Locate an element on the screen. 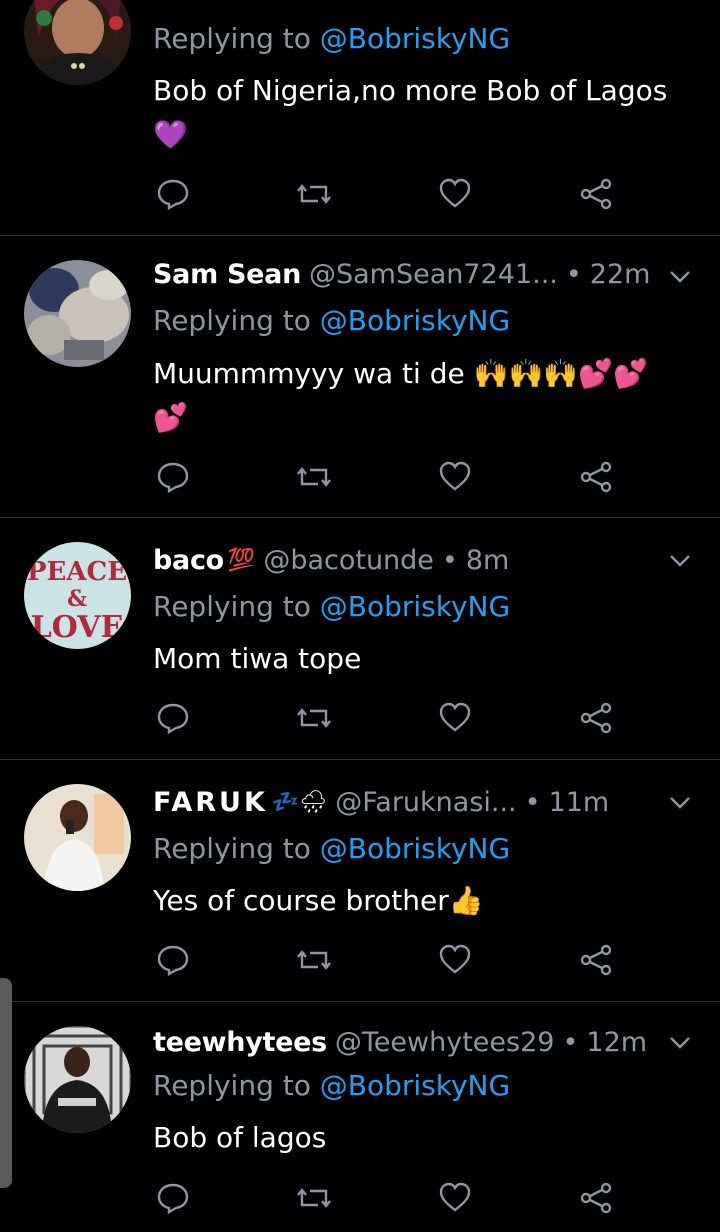  avatar: PEACE & LOVE is located at coordinates (77, 595).